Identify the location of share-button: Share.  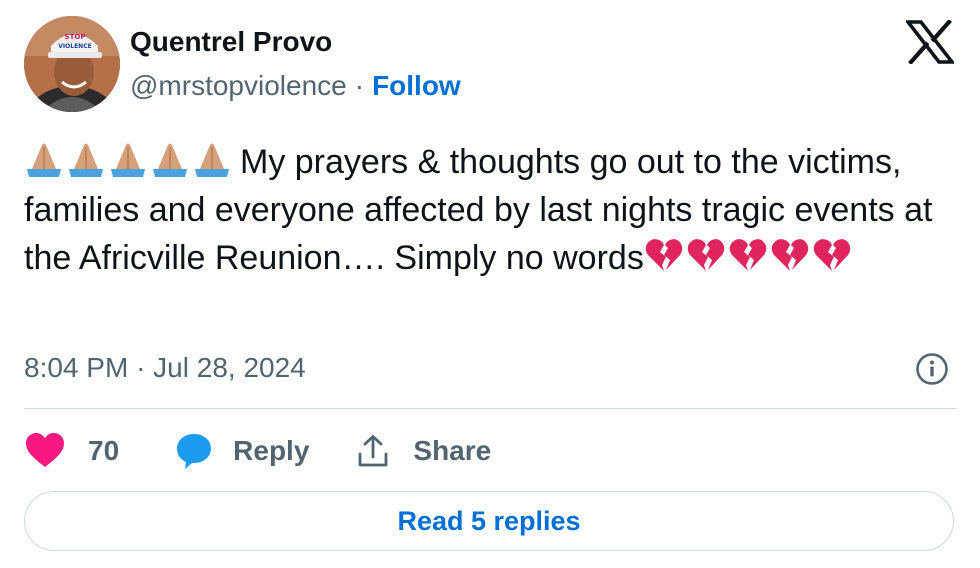
(424, 451).